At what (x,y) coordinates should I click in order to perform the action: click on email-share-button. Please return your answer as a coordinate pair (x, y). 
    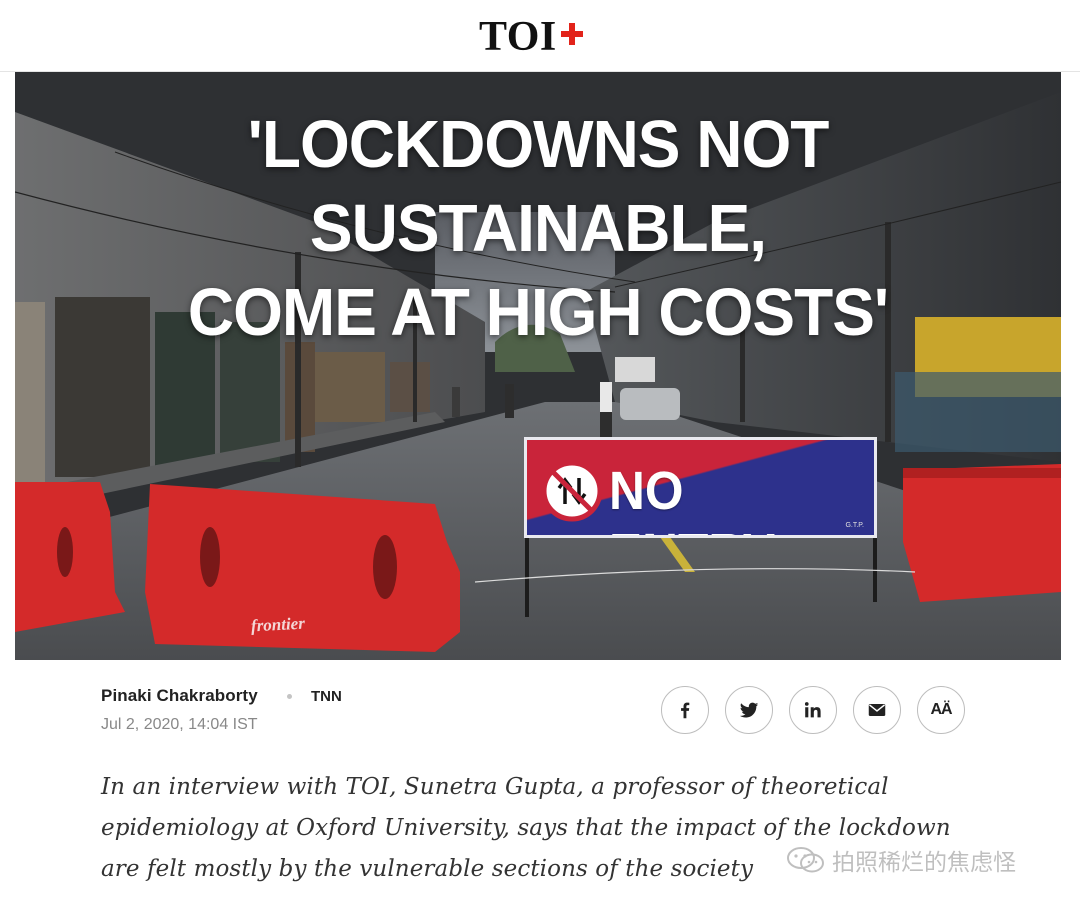
    Looking at the image, I should click on (877, 710).